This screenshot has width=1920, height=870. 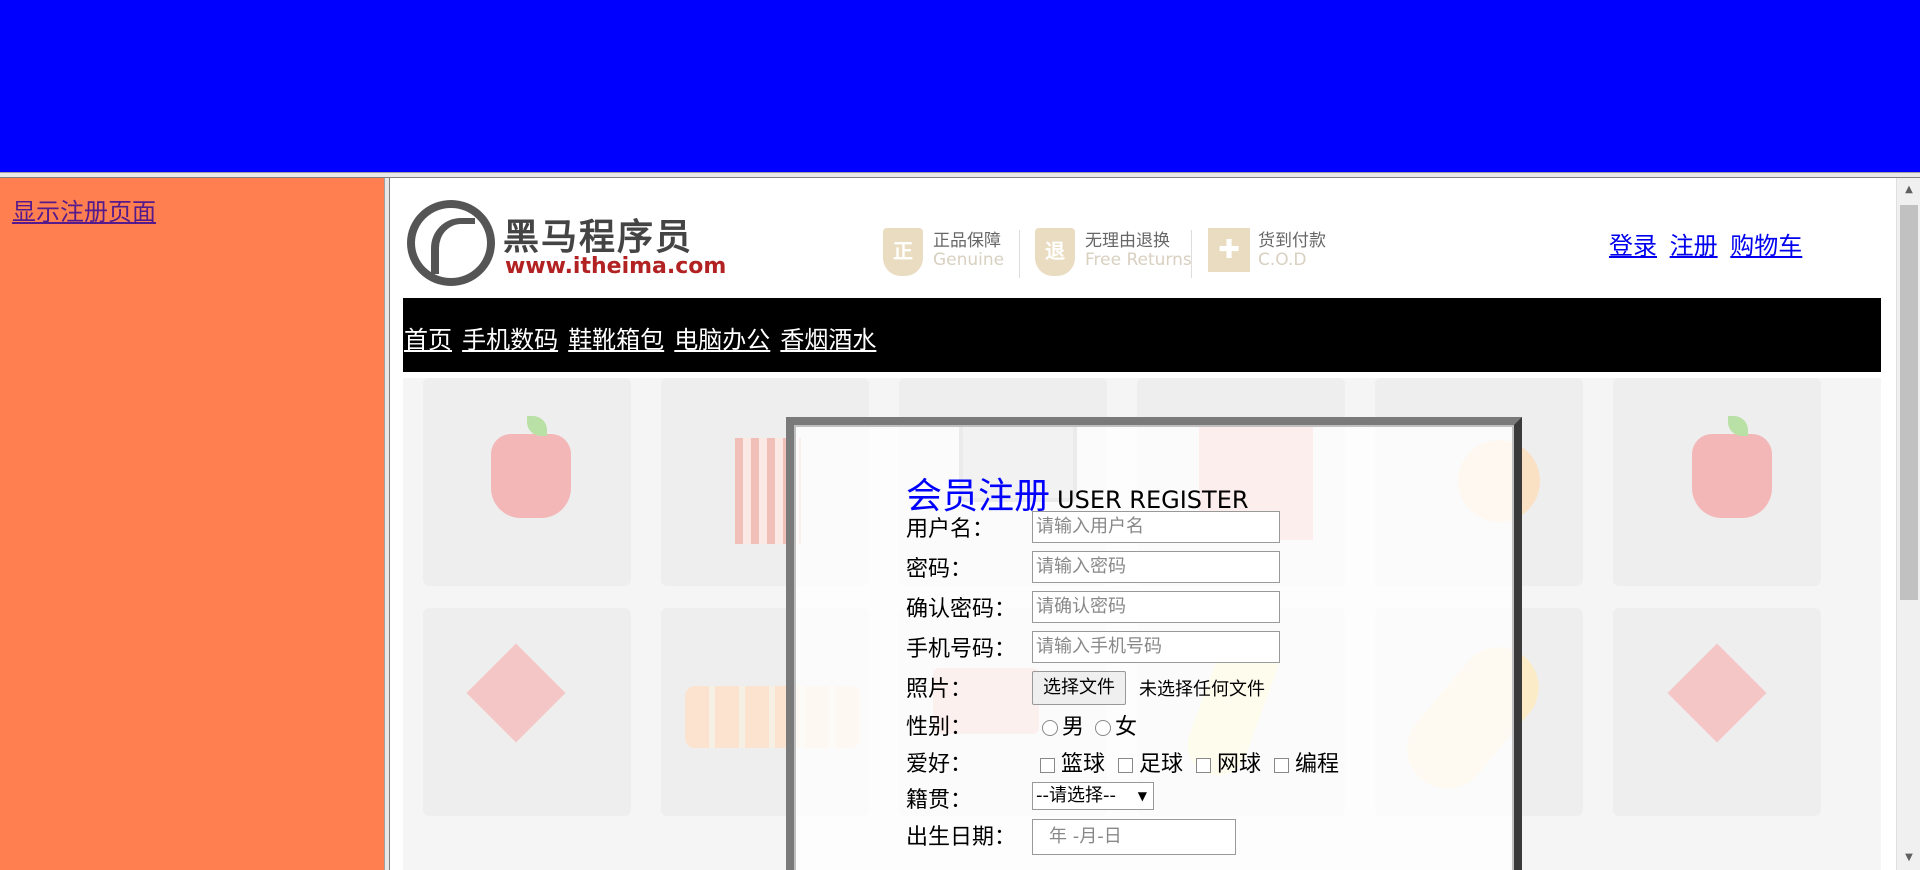 What do you see at coordinates (598, 237) in the screenshot?
I see `logo-title: 黑马程序员` at bounding box center [598, 237].